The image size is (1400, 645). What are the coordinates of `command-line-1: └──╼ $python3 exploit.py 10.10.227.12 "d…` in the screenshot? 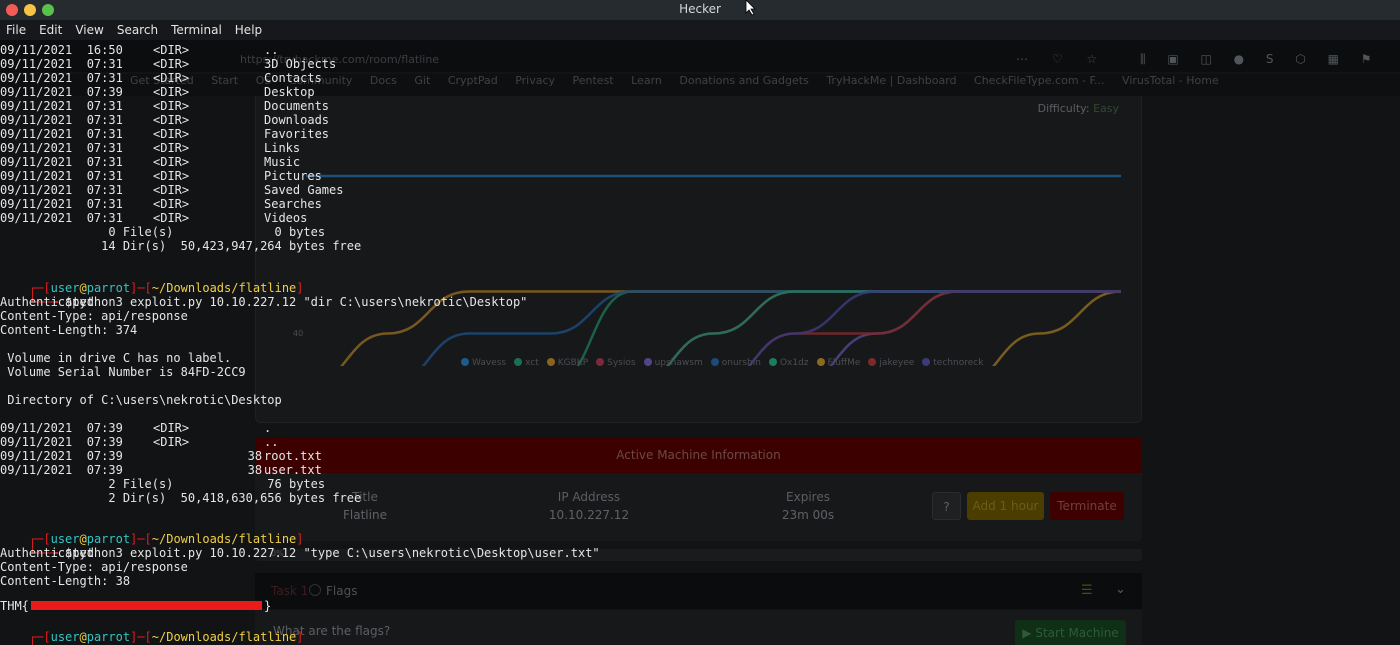 It's located at (278, 302).